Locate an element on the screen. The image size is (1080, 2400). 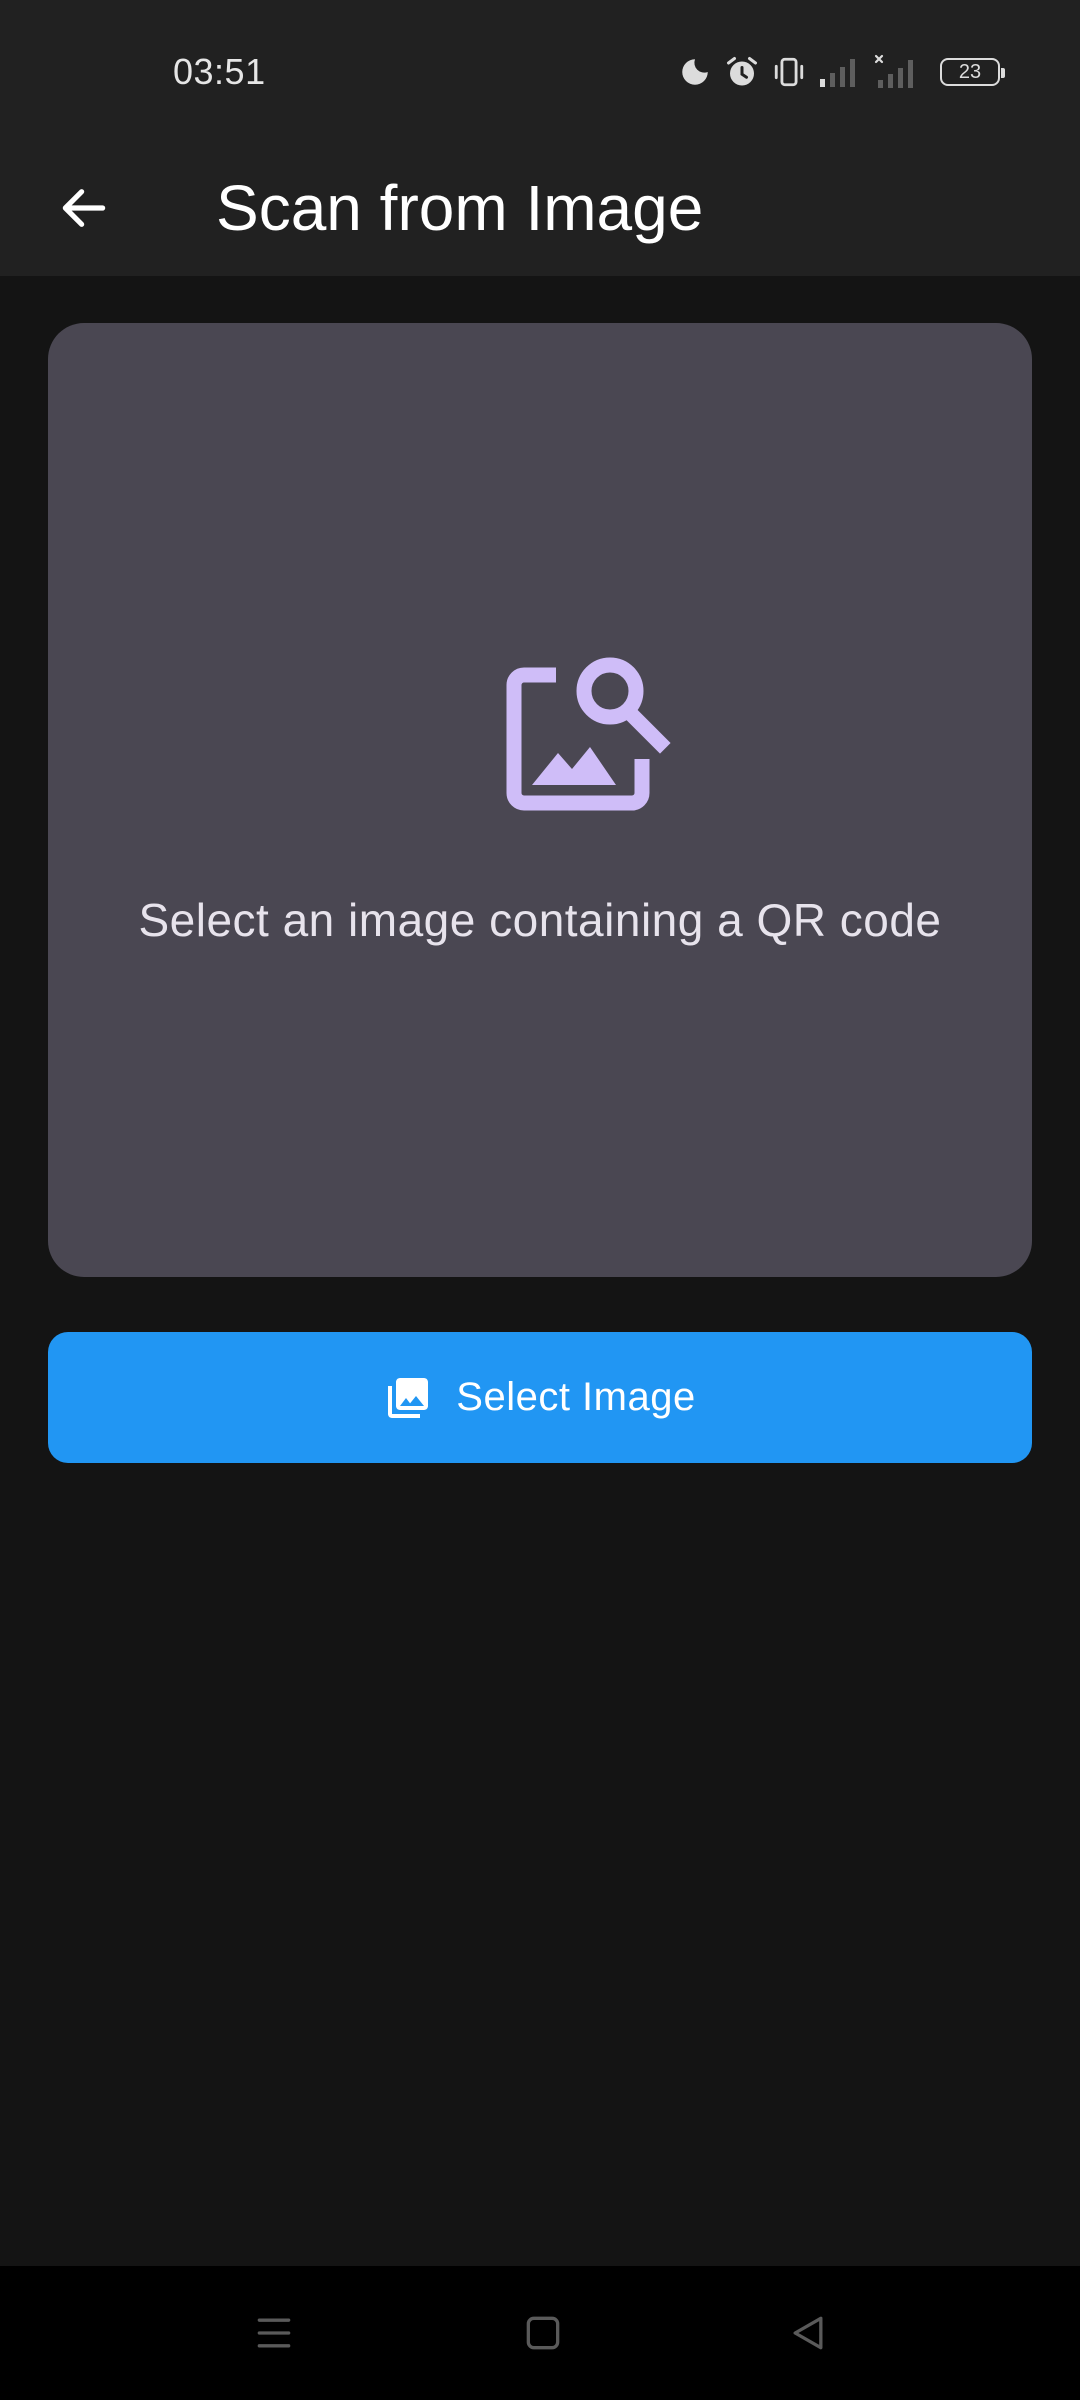
page-title: Scan from Image is located at coordinates (460, 208).